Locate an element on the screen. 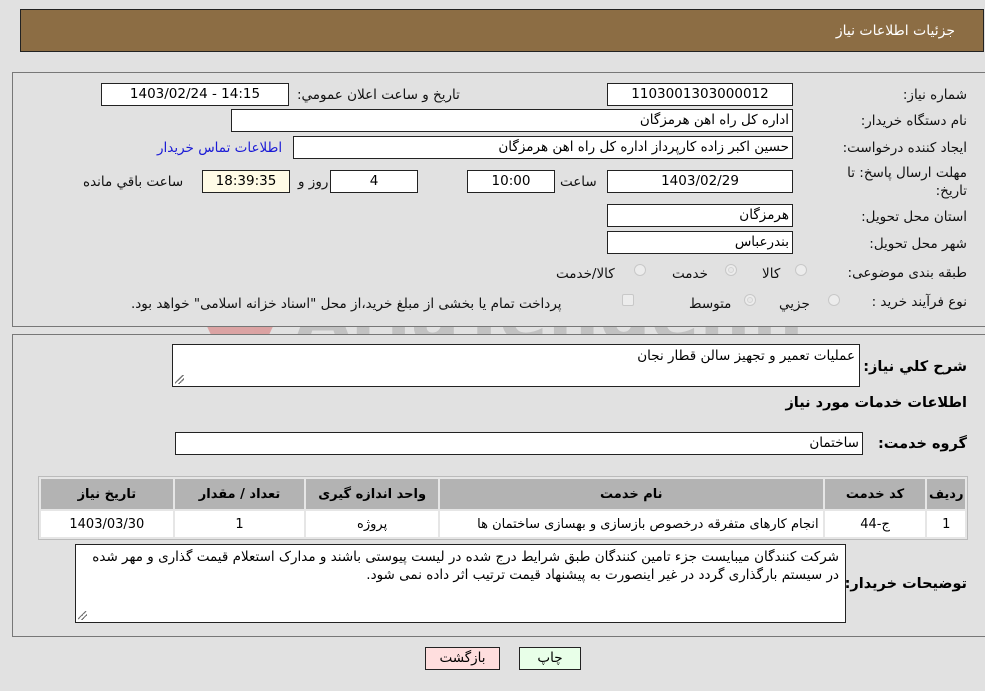 This screenshot has height=691, width=985. summary-text: عملیات تعمیر و تجهیز سالن قطار نجان is located at coordinates (746, 356).